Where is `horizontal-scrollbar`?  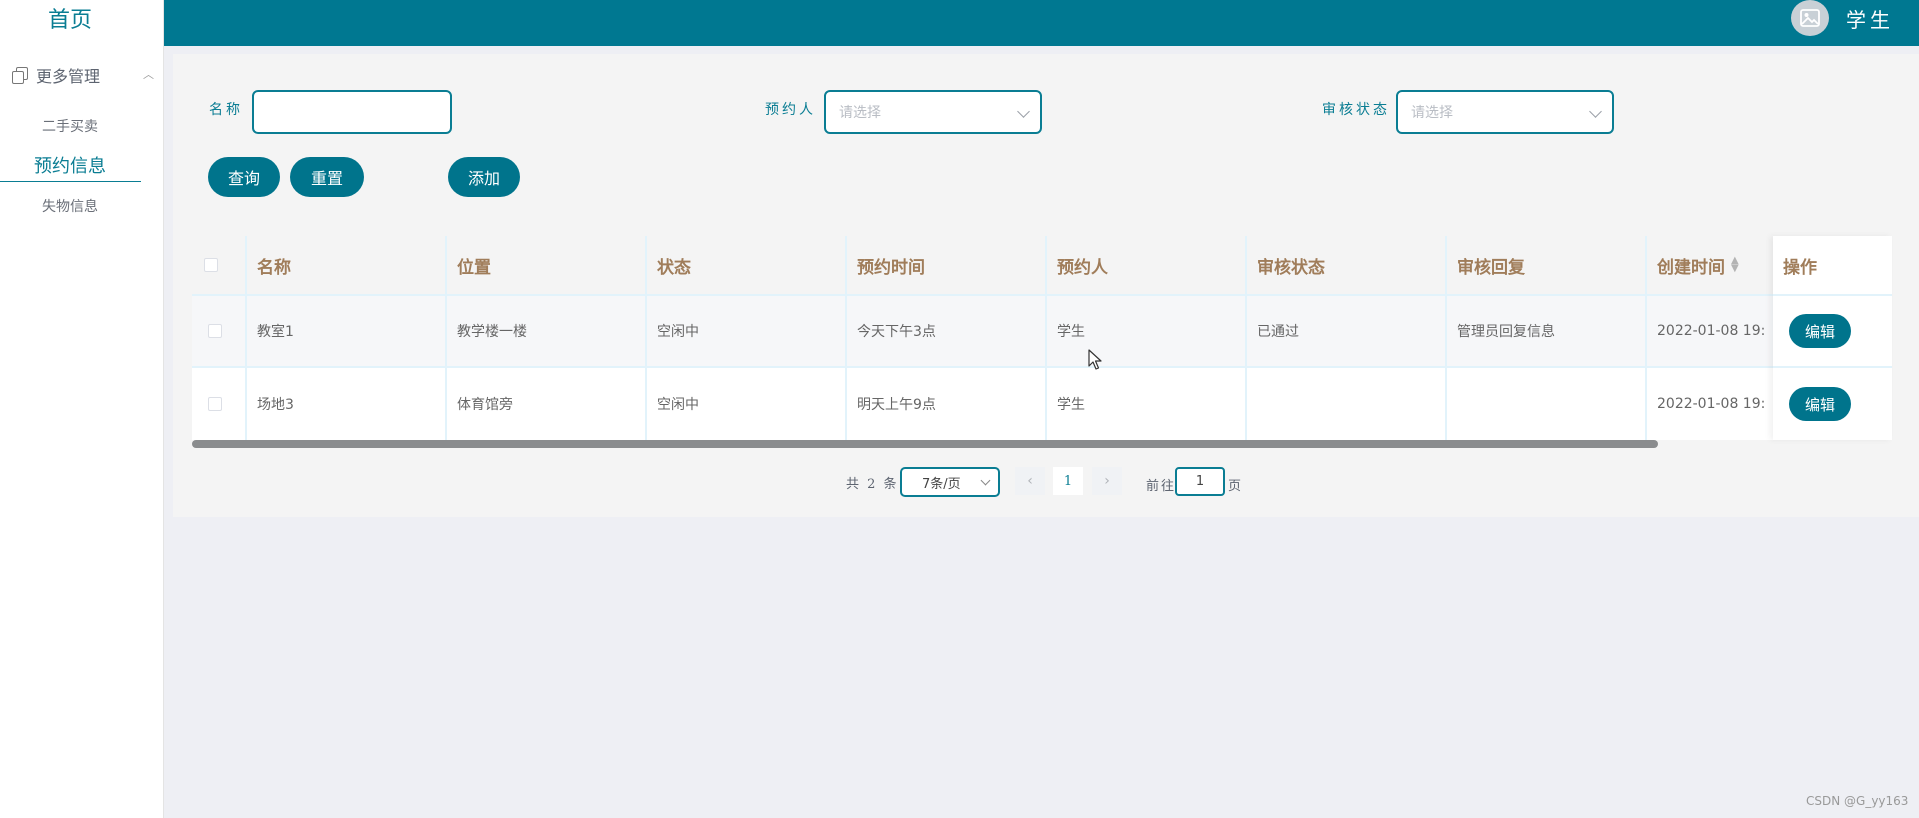
horizontal-scrollbar is located at coordinates (925, 444).